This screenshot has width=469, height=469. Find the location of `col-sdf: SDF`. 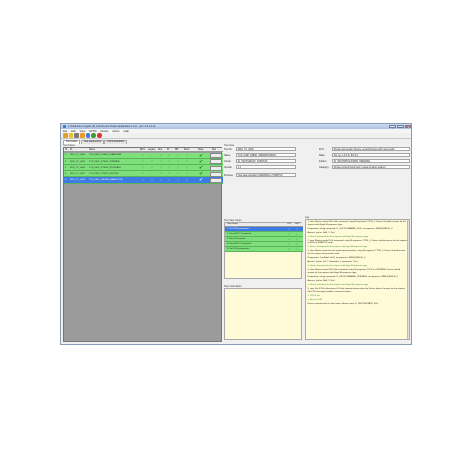

col-sdf: SDF is located at coordinates (297, 224).